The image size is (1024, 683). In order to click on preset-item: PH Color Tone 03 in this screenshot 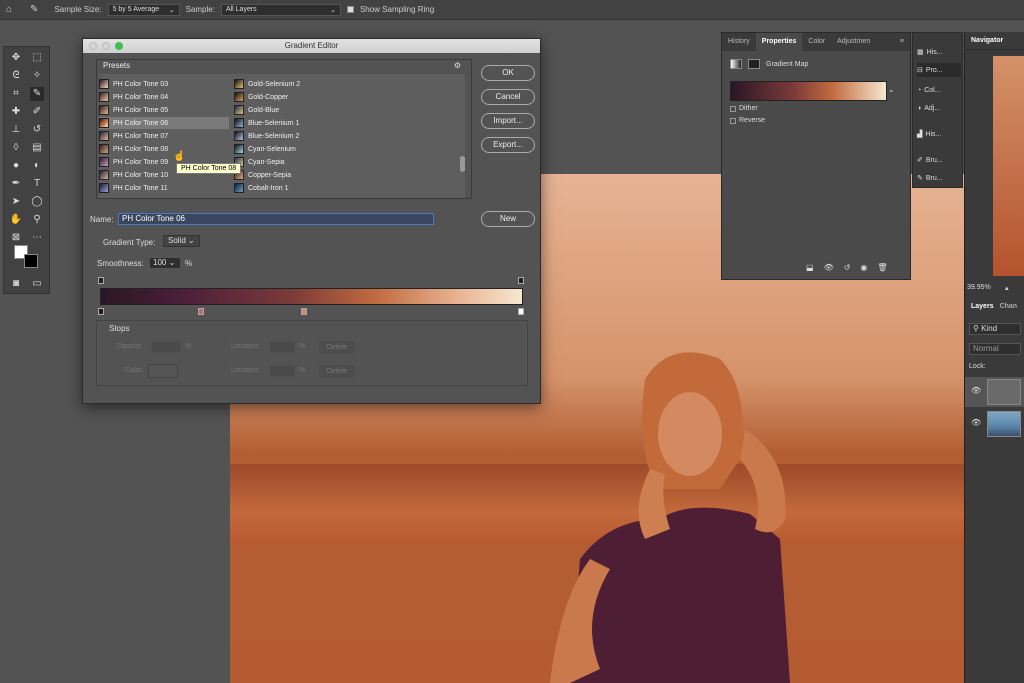, I will do `click(164, 84)`.